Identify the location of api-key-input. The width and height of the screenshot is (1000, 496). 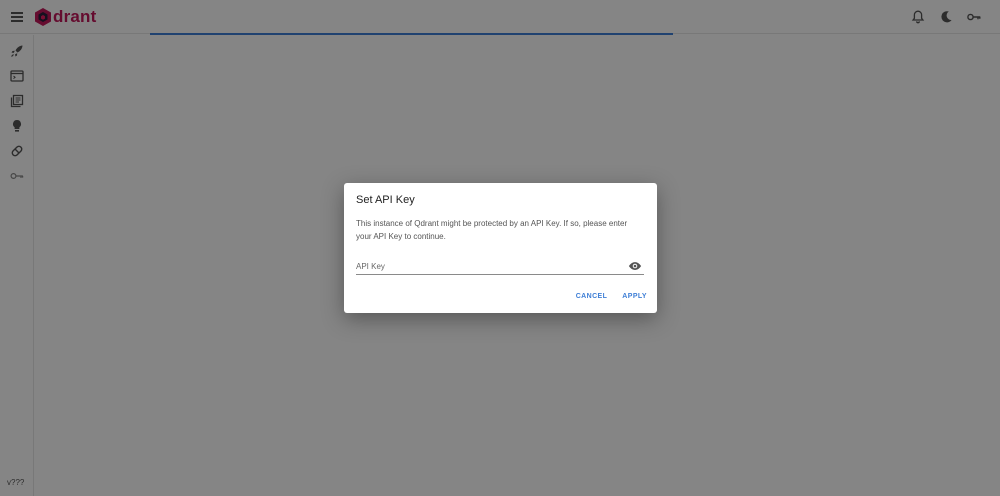
(486, 266).